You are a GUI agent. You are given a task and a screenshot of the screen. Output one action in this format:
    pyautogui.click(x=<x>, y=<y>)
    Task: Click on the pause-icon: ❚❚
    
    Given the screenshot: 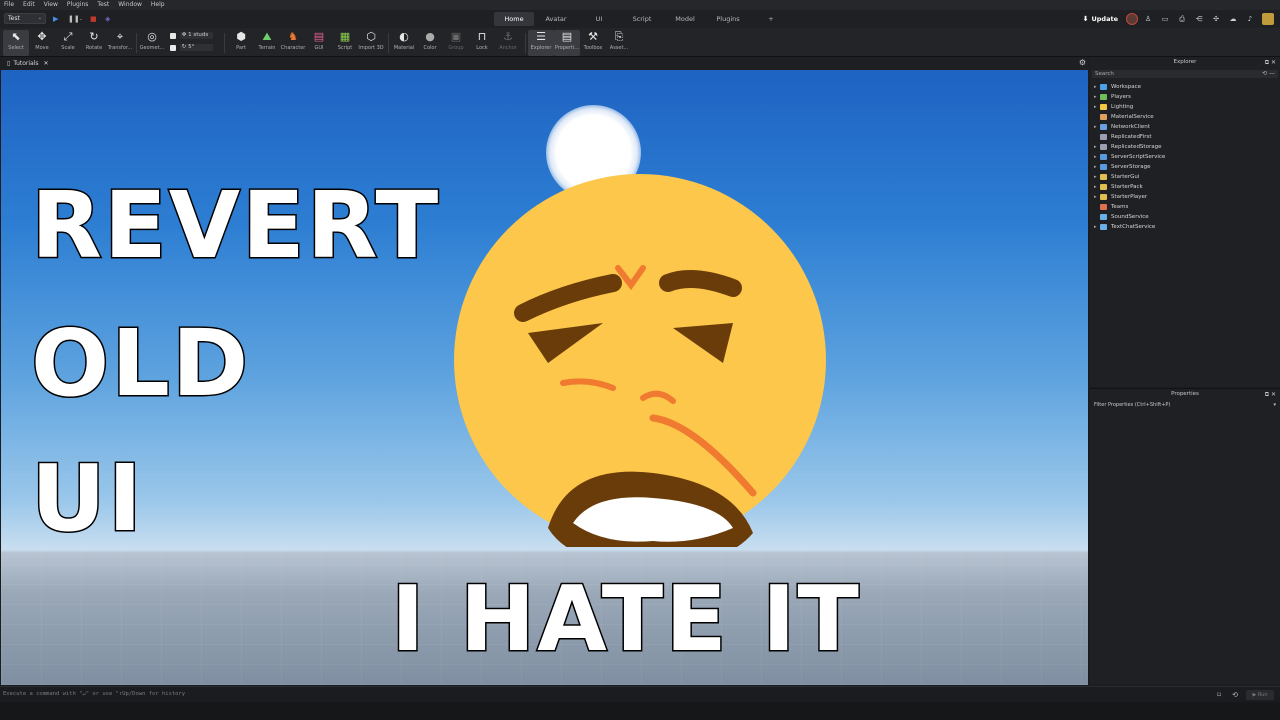 What is the action you would take?
    pyautogui.click(x=74, y=19)
    